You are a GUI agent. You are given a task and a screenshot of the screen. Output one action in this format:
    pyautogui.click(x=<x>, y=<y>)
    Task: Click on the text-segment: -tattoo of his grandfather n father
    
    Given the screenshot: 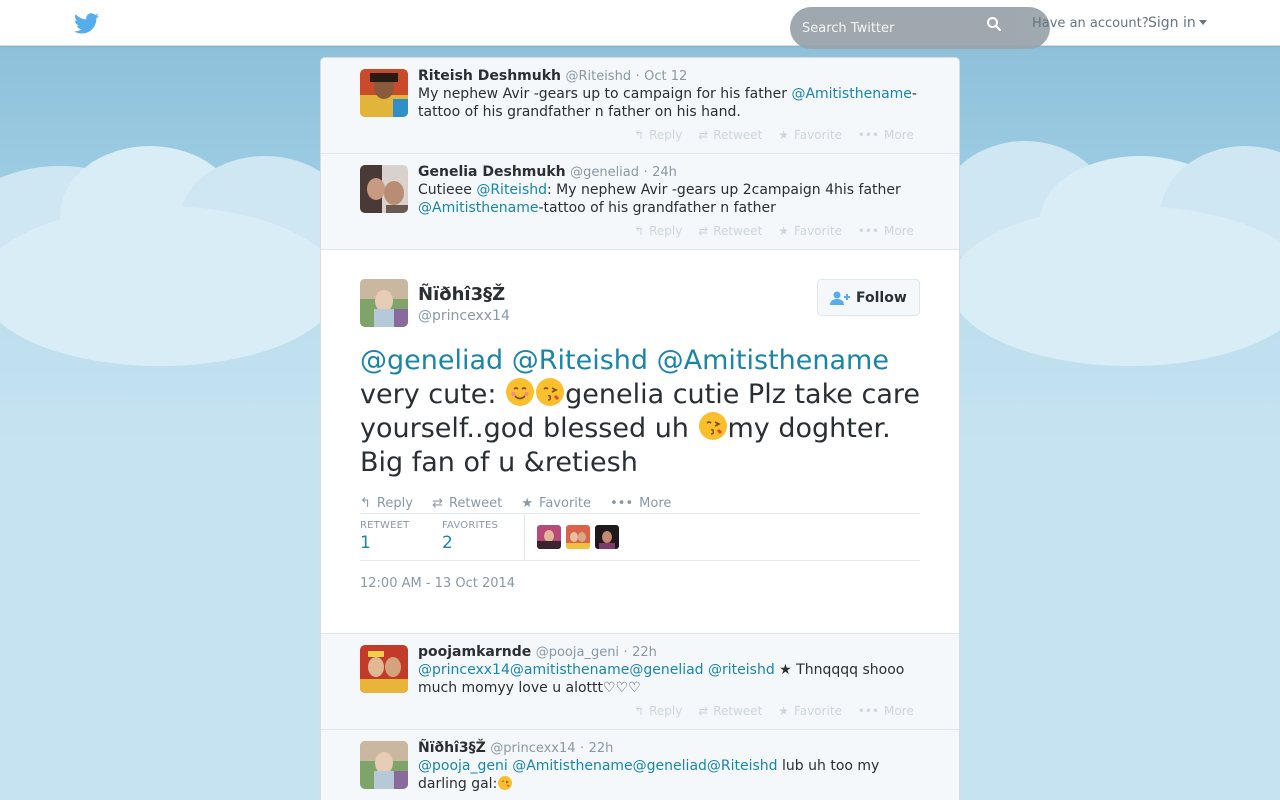 What is the action you would take?
    pyautogui.click(x=657, y=208)
    